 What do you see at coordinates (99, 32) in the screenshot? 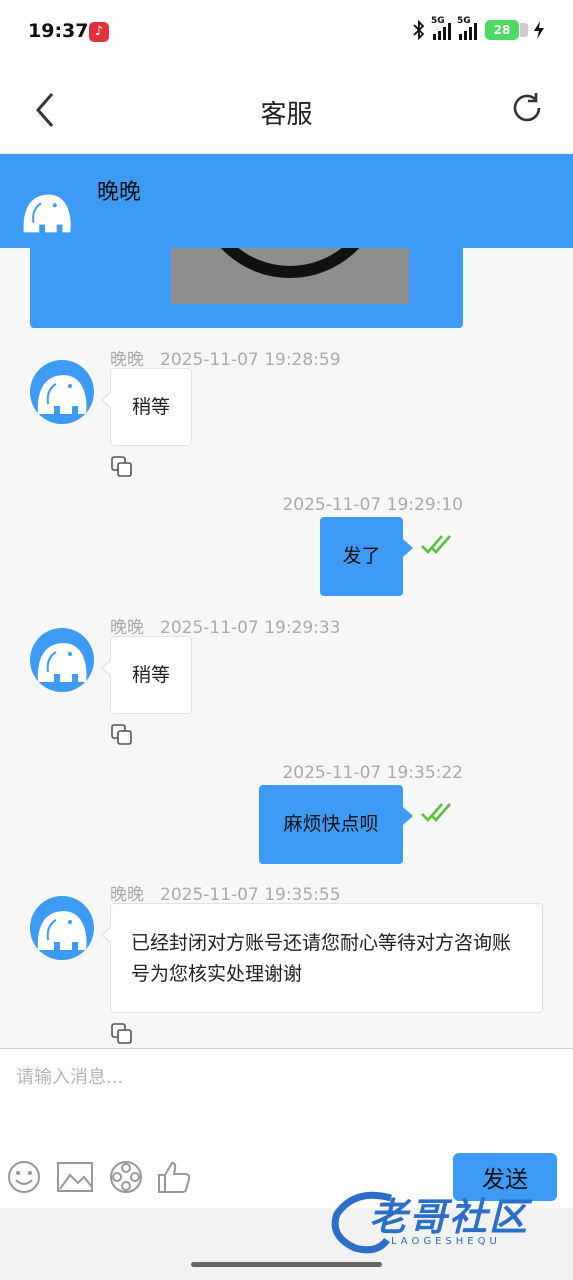
I see `music-app-icon: ♪` at bounding box center [99, 32].